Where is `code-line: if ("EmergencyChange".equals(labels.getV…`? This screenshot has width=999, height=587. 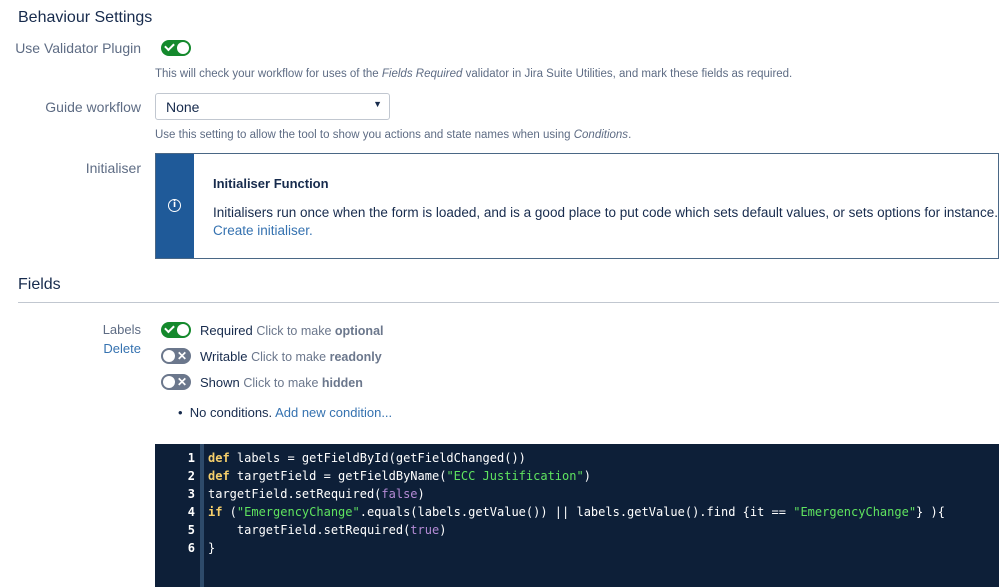
code-line: if ("EmergencyChange".equals(labels.getV… is located at coordinates (576, 512).